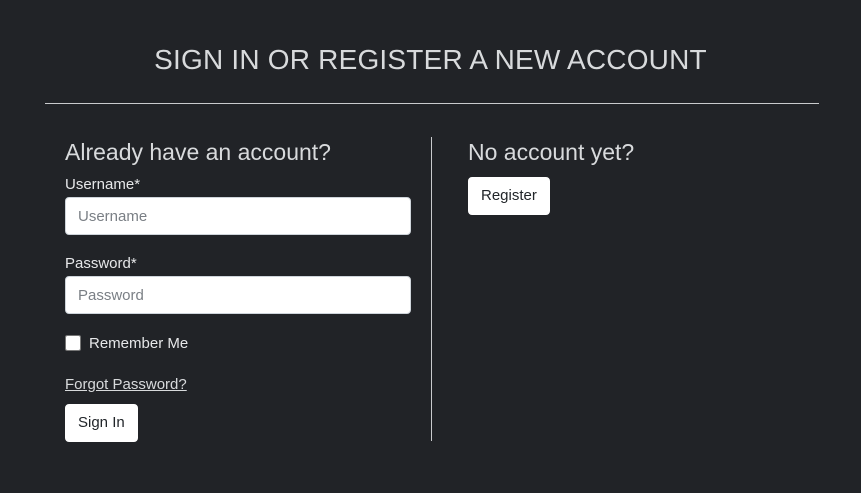 Image resolution: width=861 pixels, height=493 pixels. Describe the element at coordinates (431, 289) in the screenshot. I see `column-separator` at that location.